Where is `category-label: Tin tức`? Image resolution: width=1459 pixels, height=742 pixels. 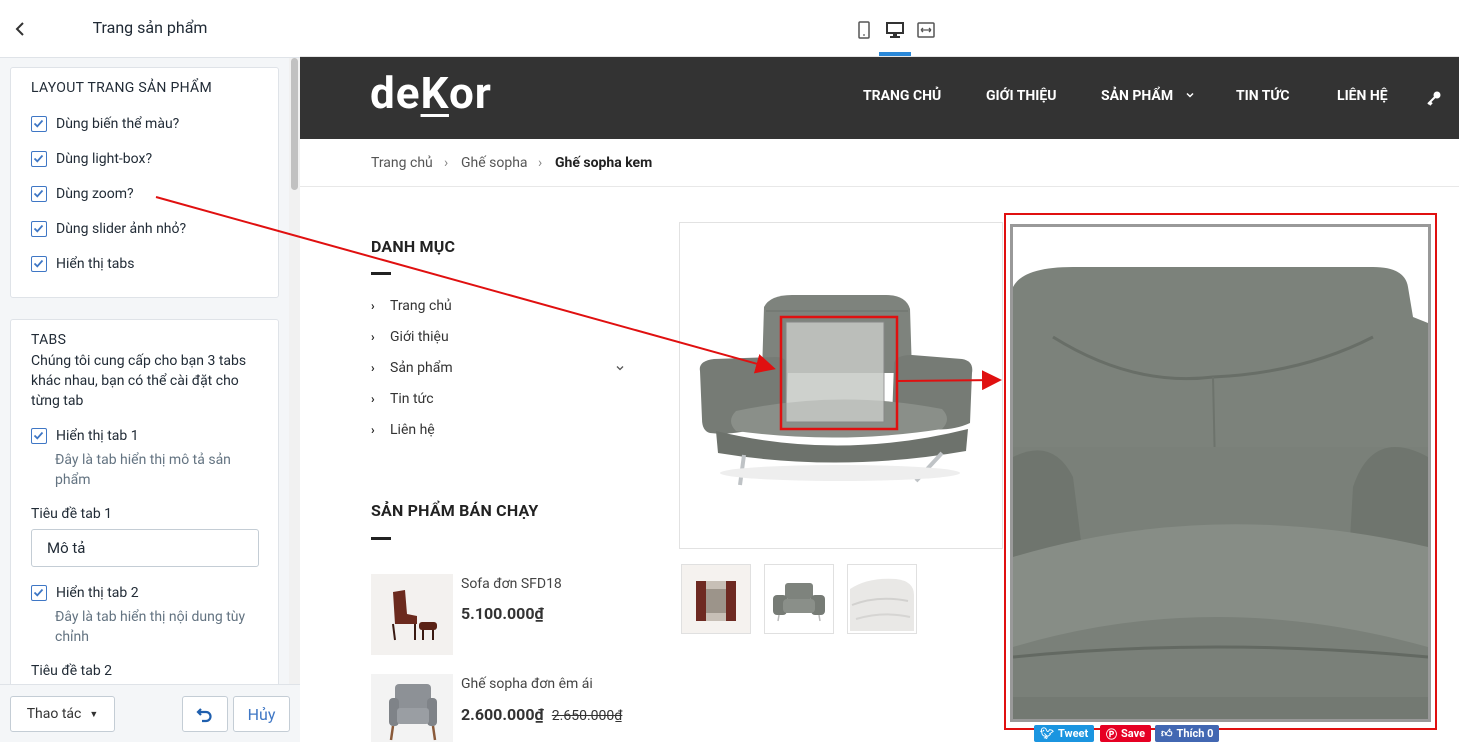
category-label: Tin tức is located at coordinates (412, 399).